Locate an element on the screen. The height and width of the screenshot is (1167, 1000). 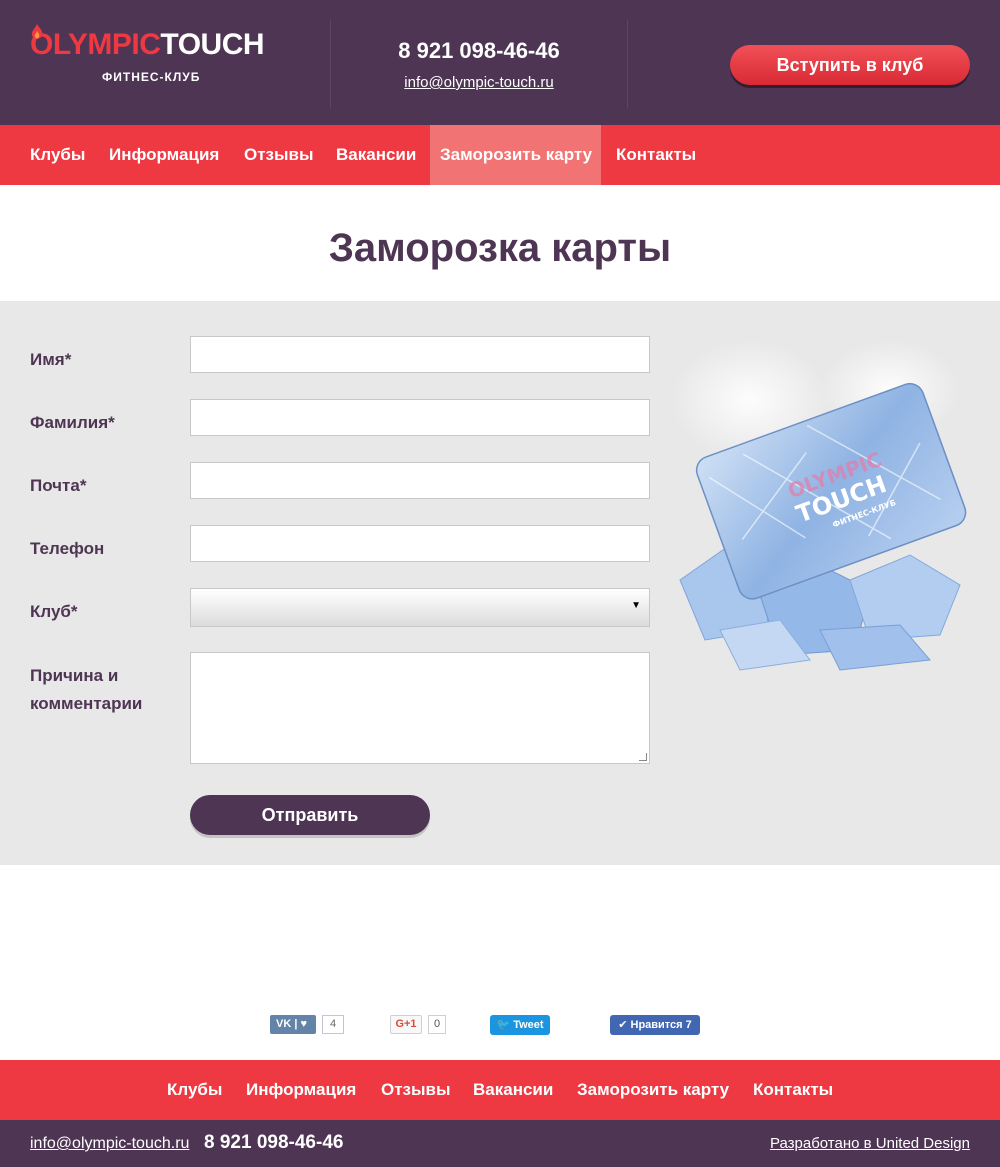
footer-phone: 8 921 098-46-46 is located at coordinates (273, 1143).